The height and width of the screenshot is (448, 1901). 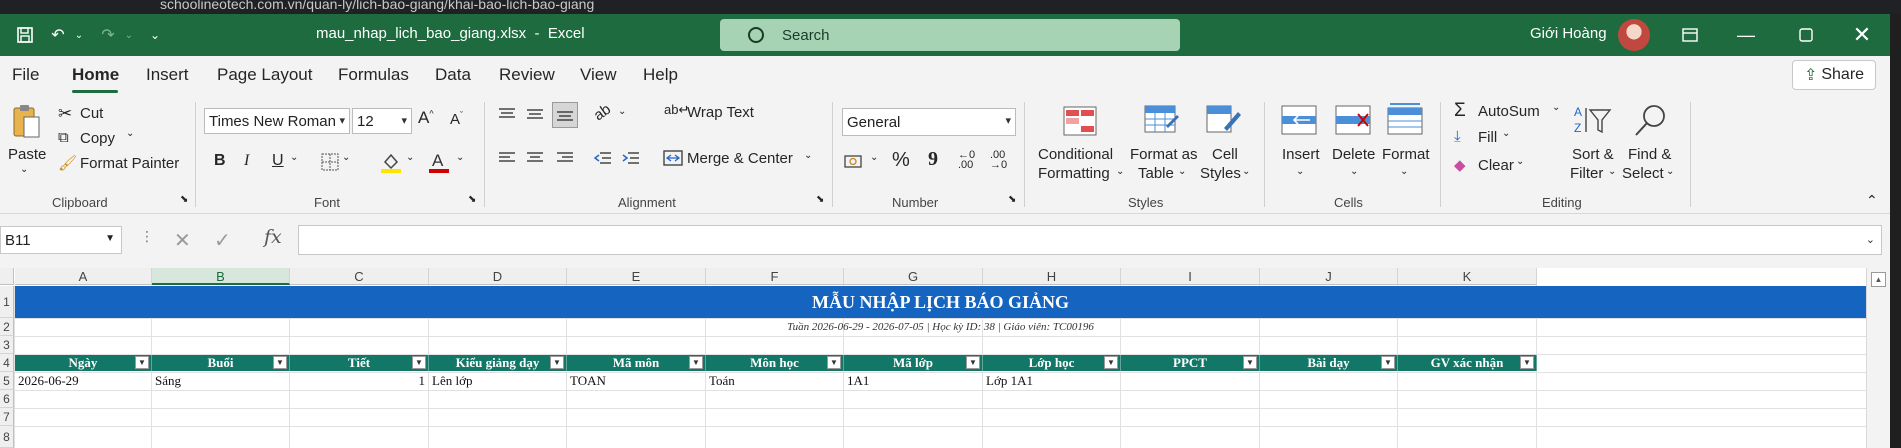 I want to click on row-header-7: 7, so click(x=7, y=417).